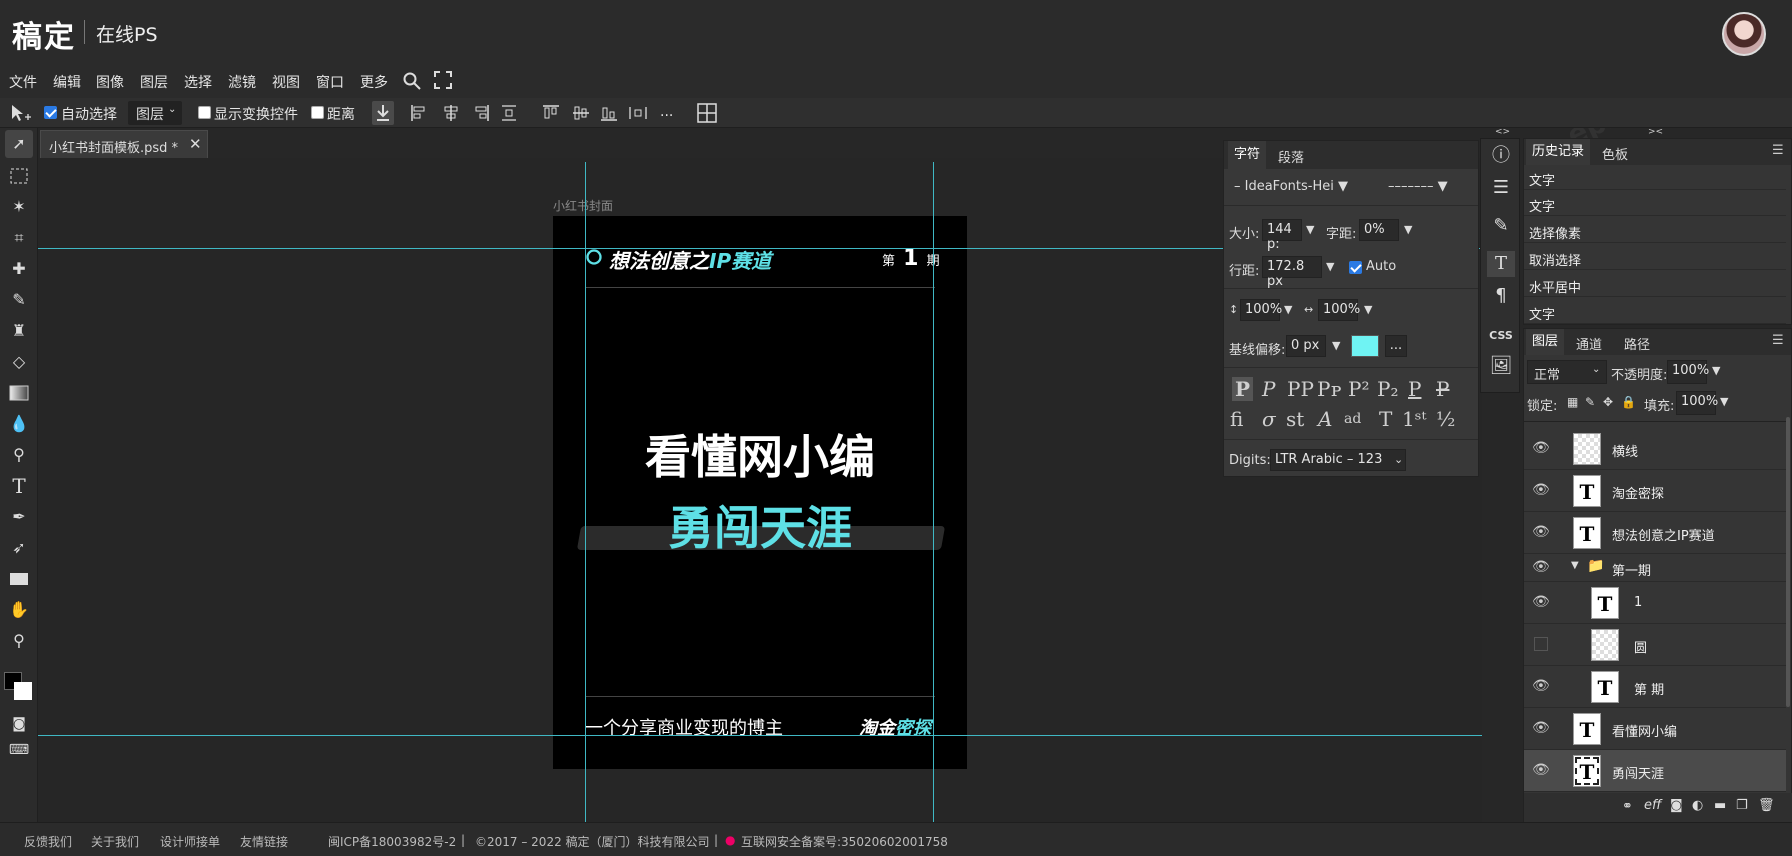 The width and height of the screenshot is (1792, 856). What do you see at coordinates (19, 176) in the screenshot?
I see `marquee-tool-icon` at bounding box center [19, 176].